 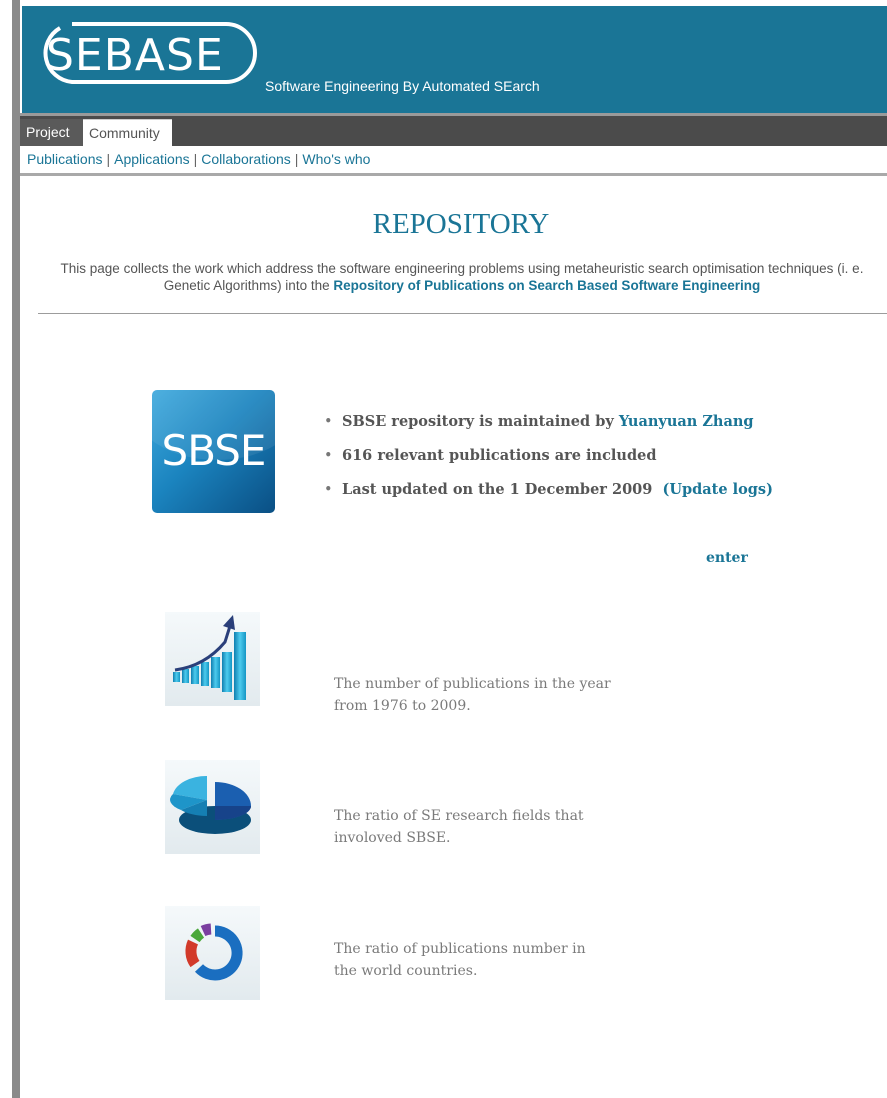 I want to click on logo-text: SEBASE, so click(x=135, y=55).